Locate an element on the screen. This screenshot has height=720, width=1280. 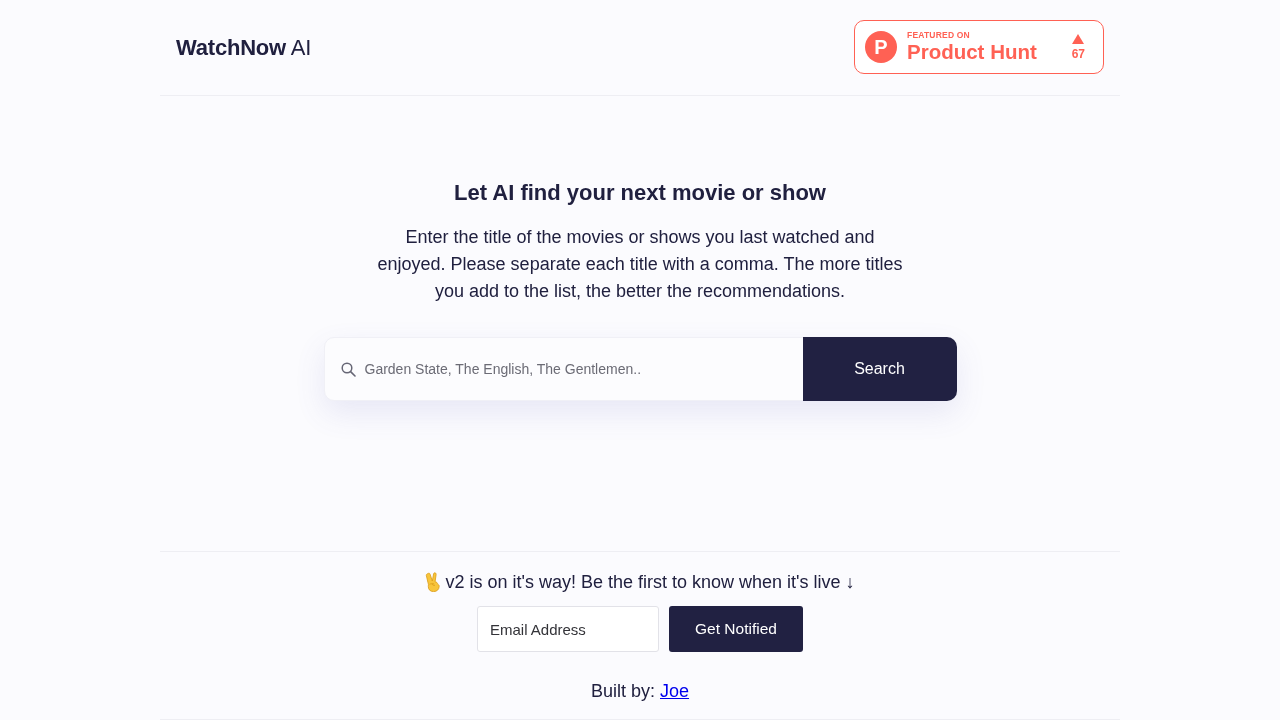
upvote-count: 67 is located at coordinates (1078, 53).